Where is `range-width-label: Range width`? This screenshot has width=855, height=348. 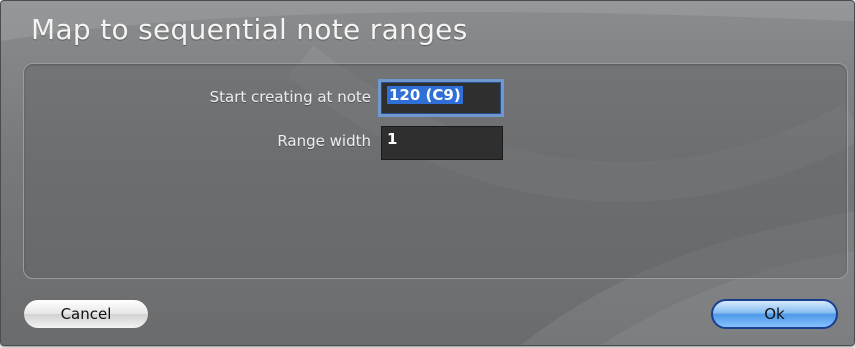
range-width-label: Range width is located at coordinates (324, 141).